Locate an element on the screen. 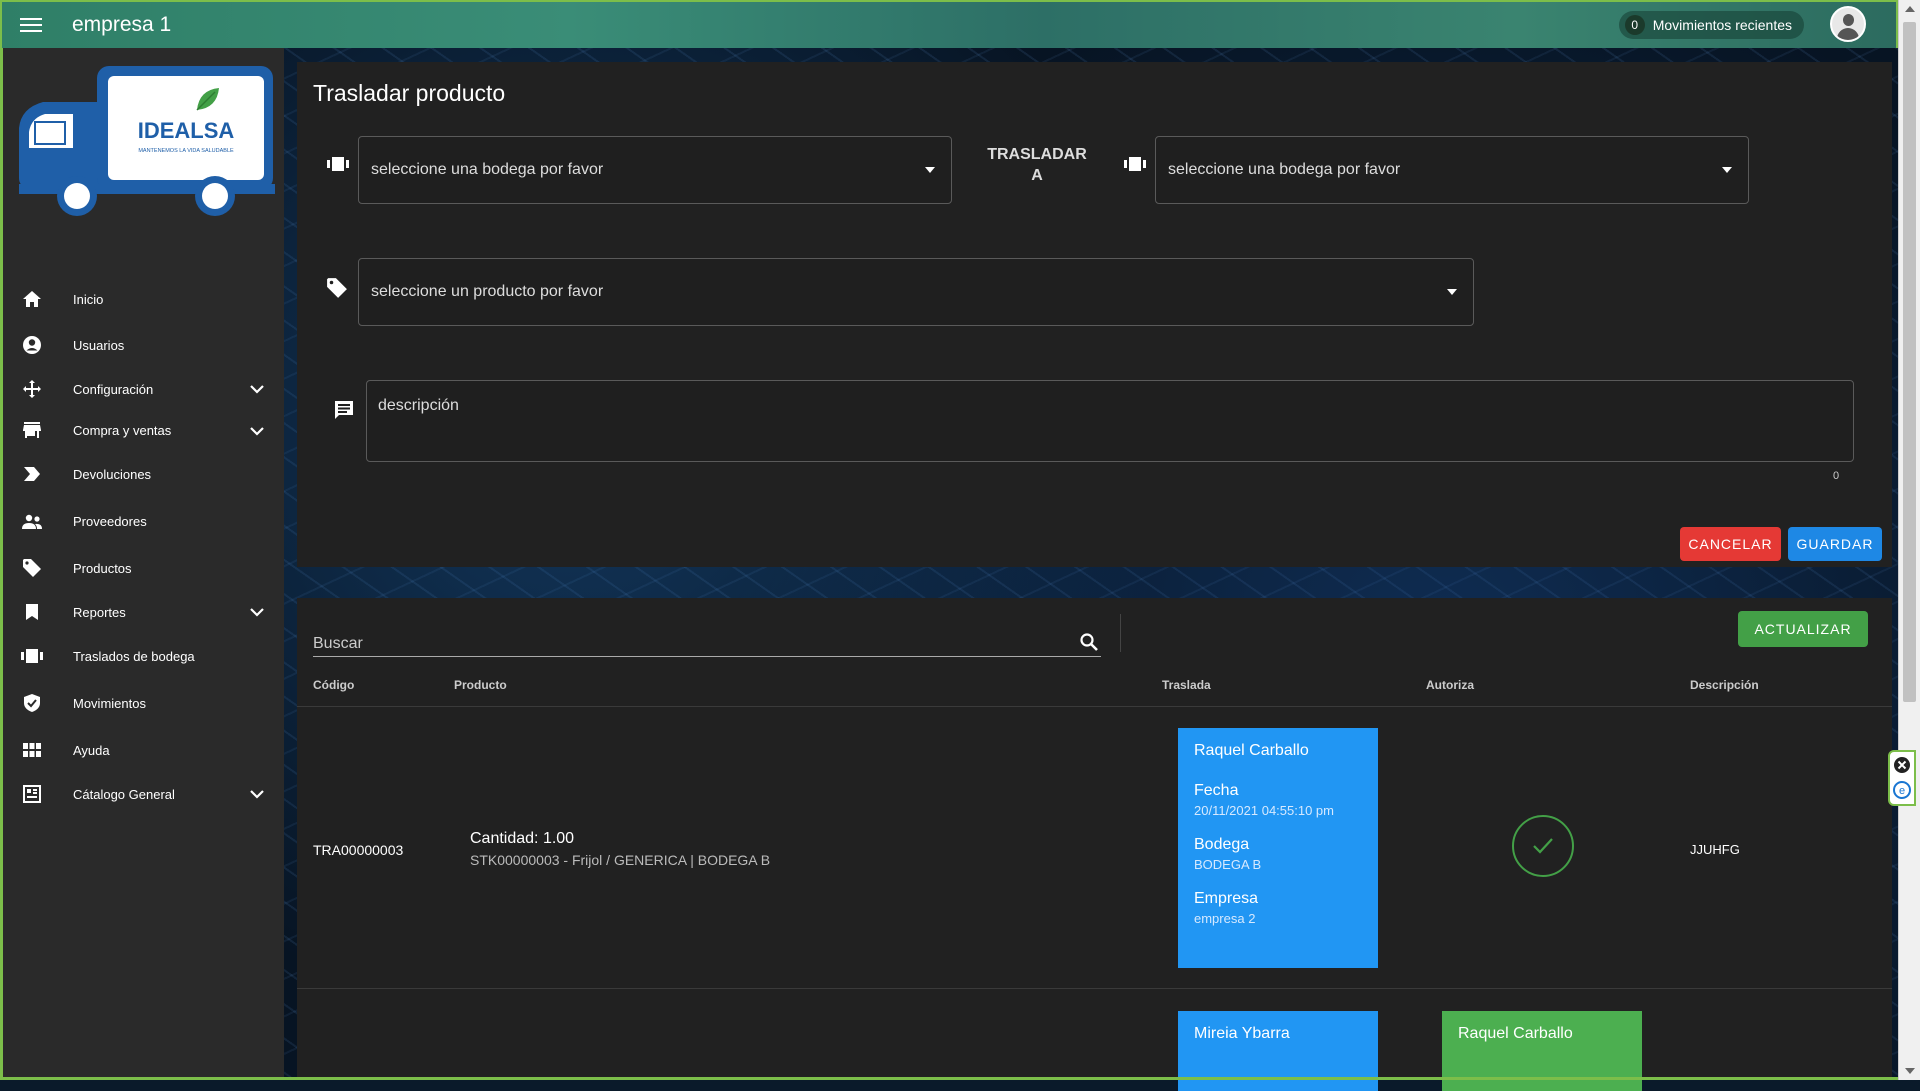 Image resolution: width=1920 pixels, height=1091 pixels. sidebar-item-proveedores: Proveedores is located at coordinates (143, 521).